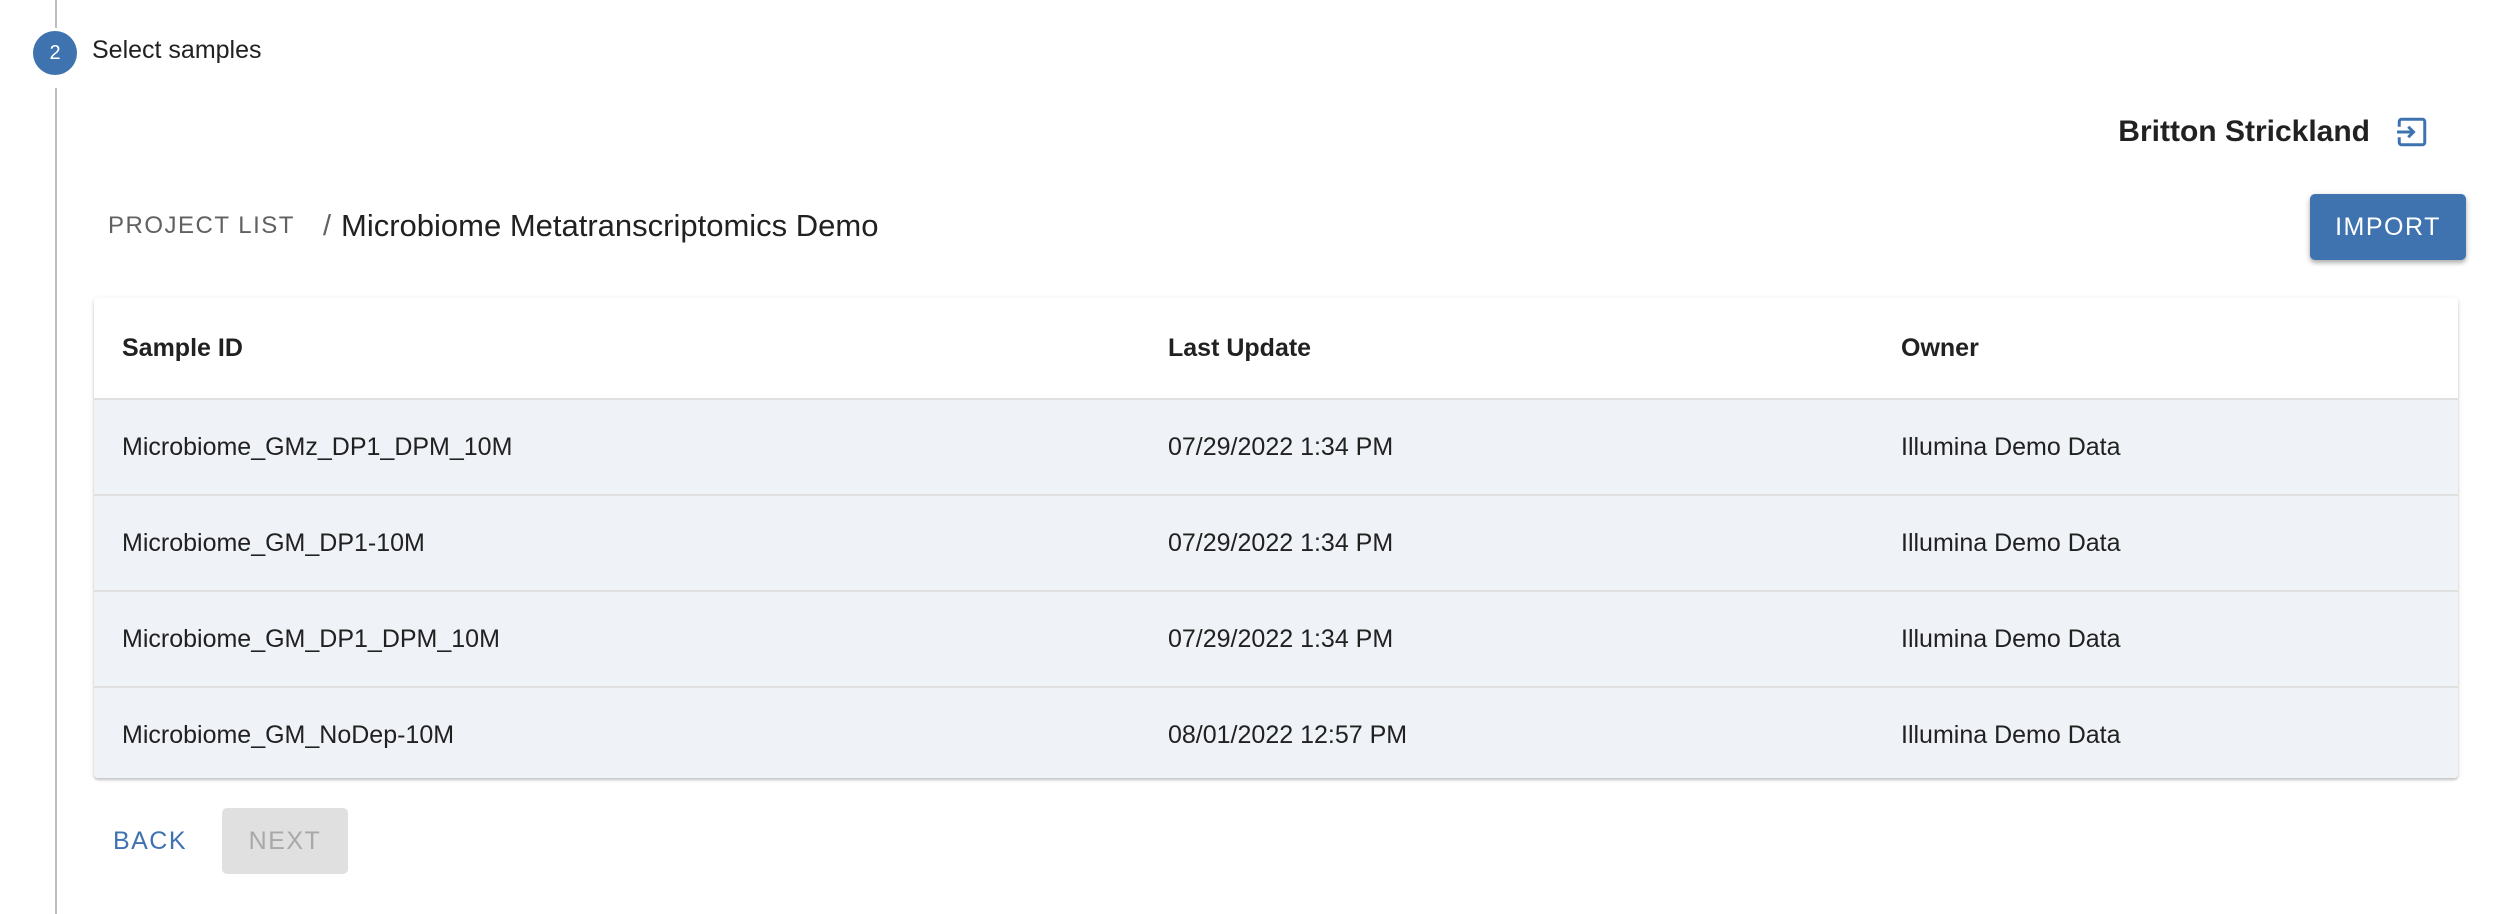  What do you see at coordinates (2165, 349) in the screenshot?
I see `column-header-owner: Owner` at bounding box center [2165, 349].